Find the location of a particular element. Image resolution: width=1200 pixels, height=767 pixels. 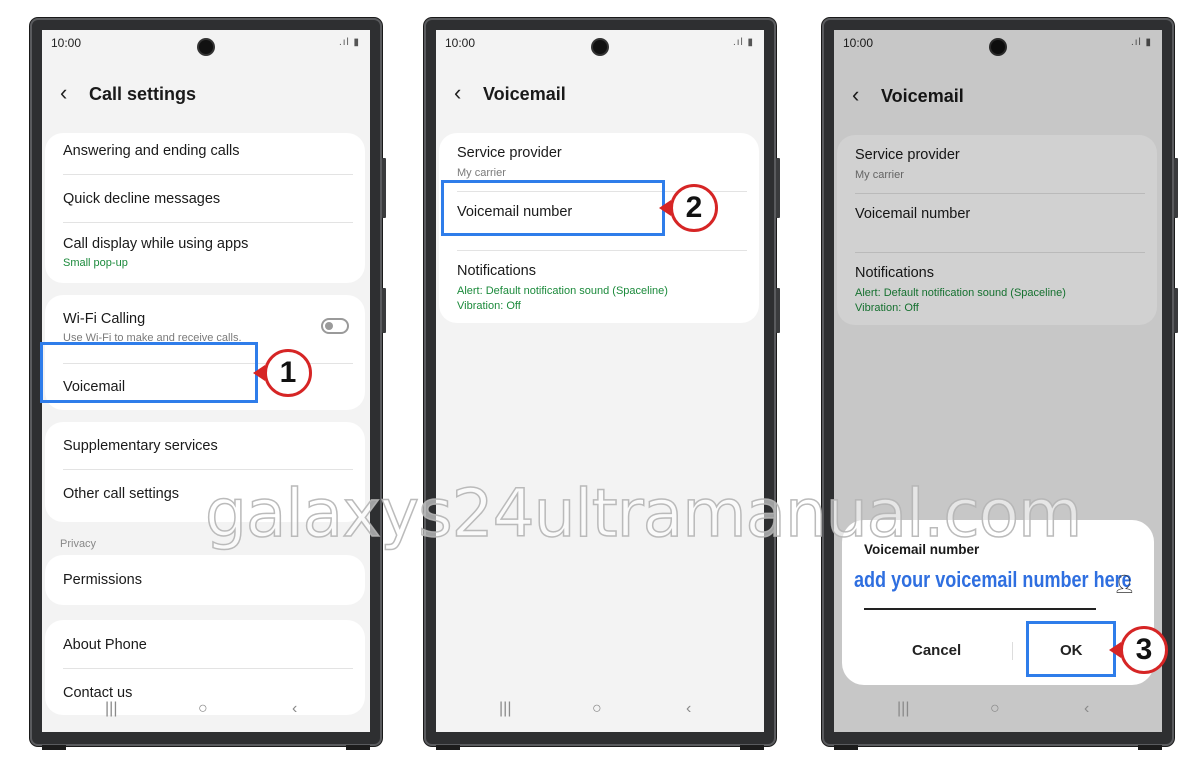

step-badge-3: 3 is located at coordinates (1138, 650).